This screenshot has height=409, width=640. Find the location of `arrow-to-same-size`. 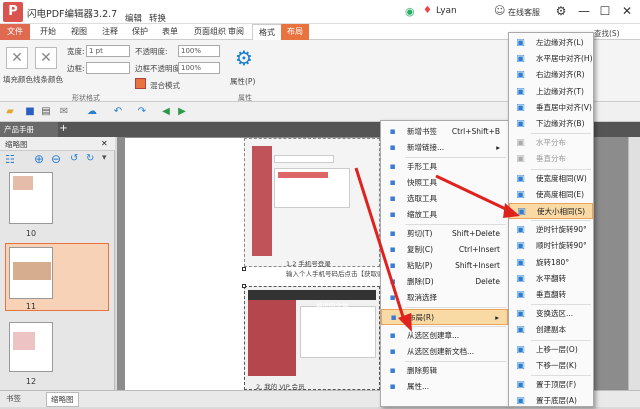

arrow-to-same-size is located at coordinates (474, 194).